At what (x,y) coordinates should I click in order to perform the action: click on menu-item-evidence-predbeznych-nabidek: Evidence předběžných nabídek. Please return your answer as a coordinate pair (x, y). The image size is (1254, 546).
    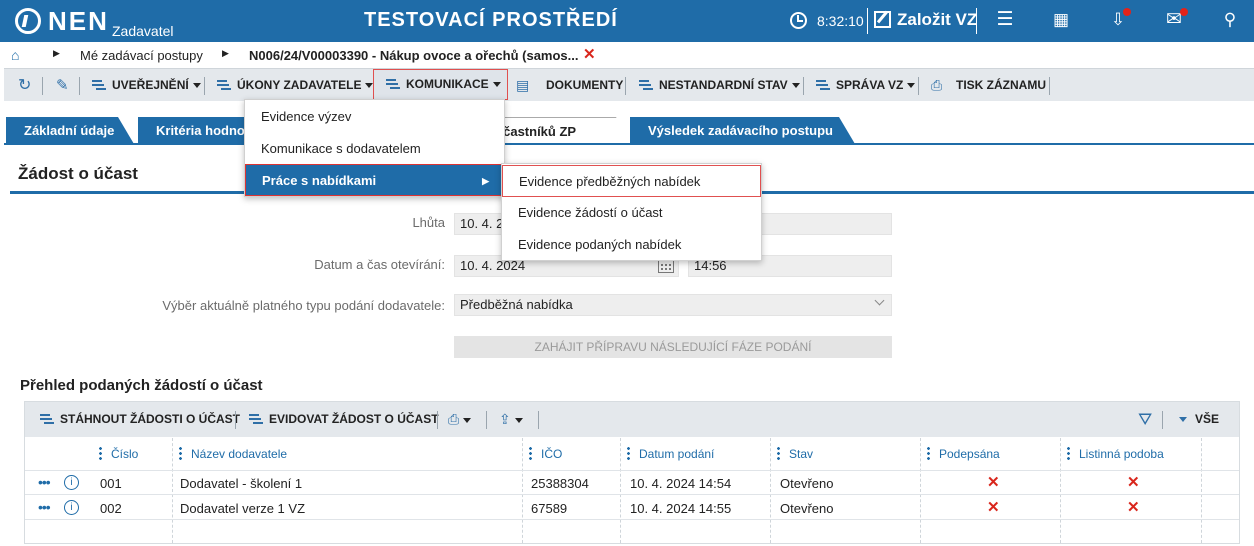
    Looking at the image, I should click on (631, 181).